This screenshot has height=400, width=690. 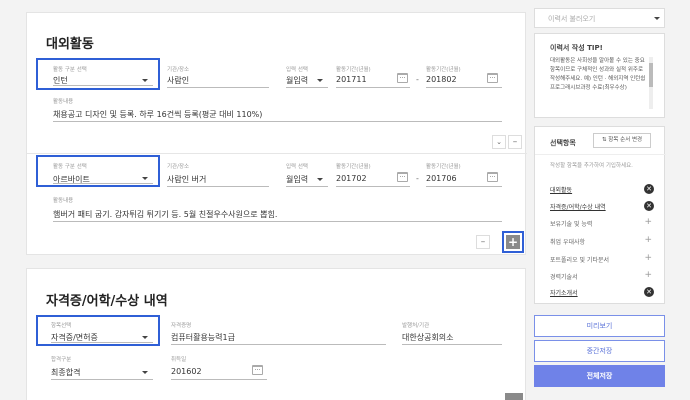 I want to click on change-order-button: ⇅ 항목 순서 변경, so click(x=622, y=140).